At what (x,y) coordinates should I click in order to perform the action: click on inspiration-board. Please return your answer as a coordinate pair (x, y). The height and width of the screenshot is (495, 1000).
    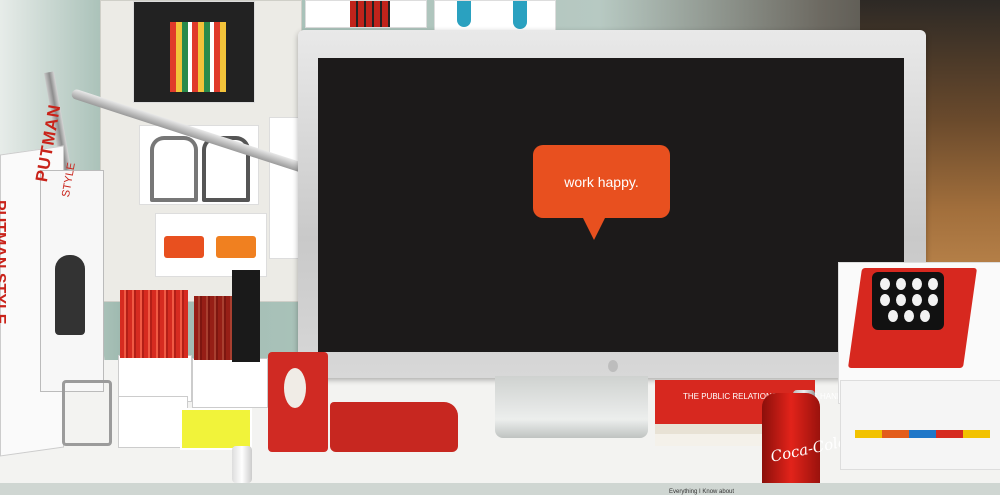
    Looking at the image, I should click on (202, 151).